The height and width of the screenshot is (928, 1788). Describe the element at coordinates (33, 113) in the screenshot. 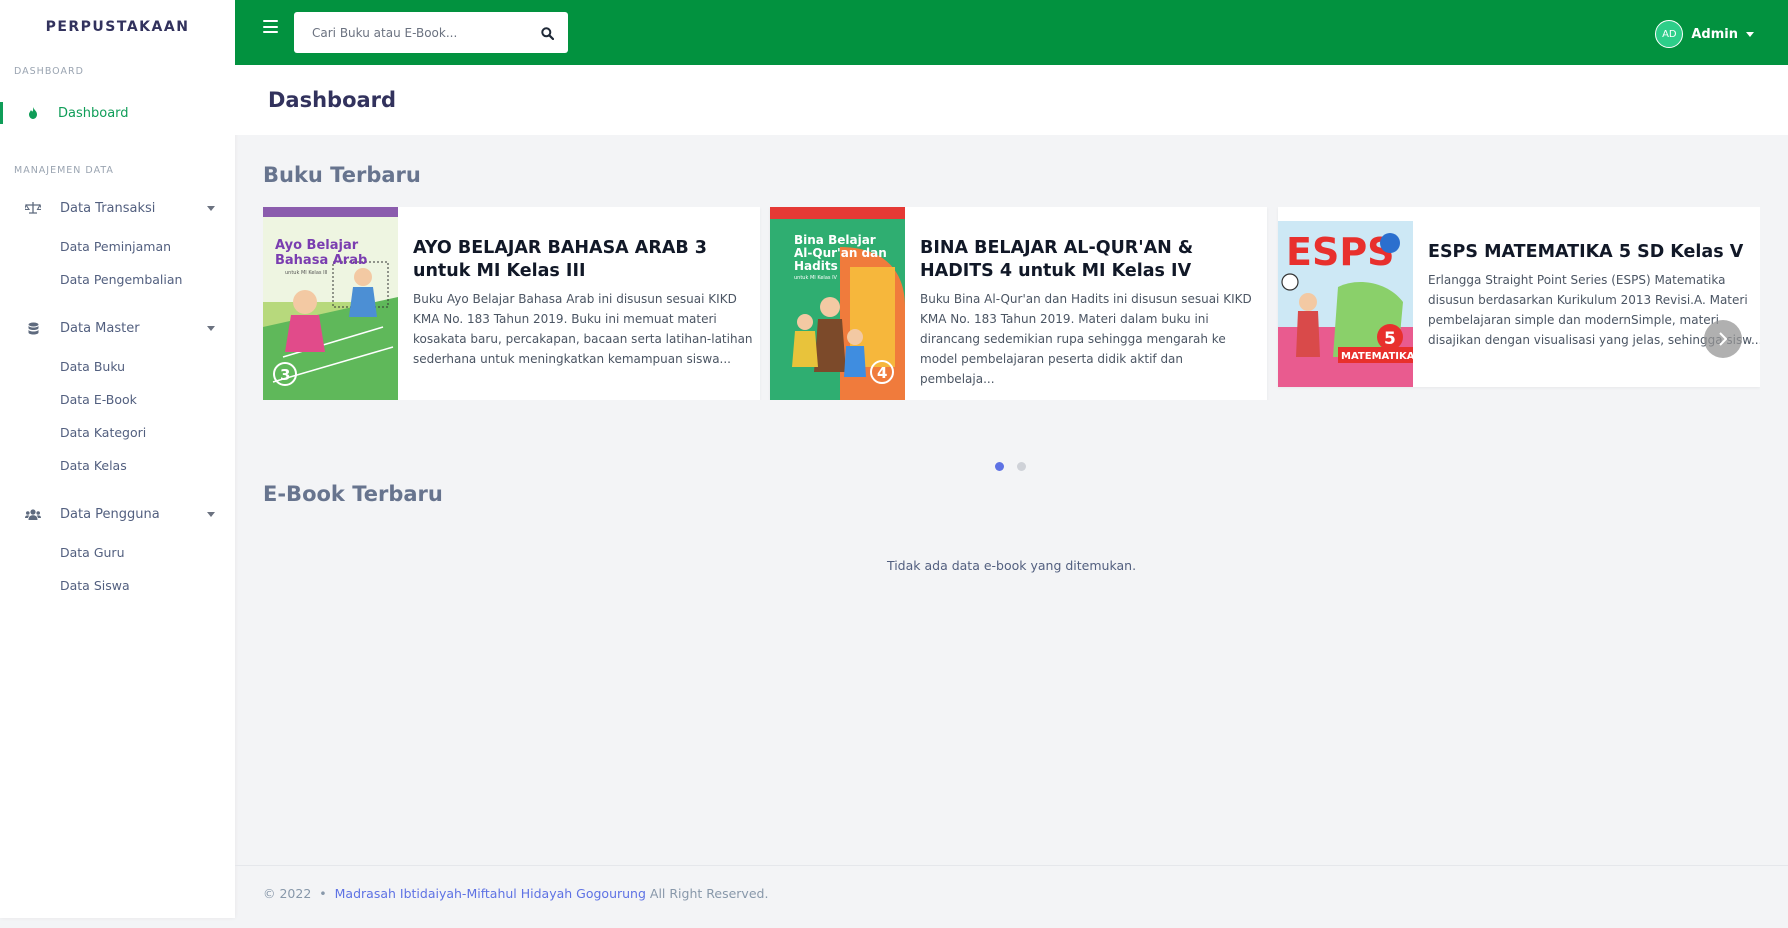

I see `fire-icon` at that location.